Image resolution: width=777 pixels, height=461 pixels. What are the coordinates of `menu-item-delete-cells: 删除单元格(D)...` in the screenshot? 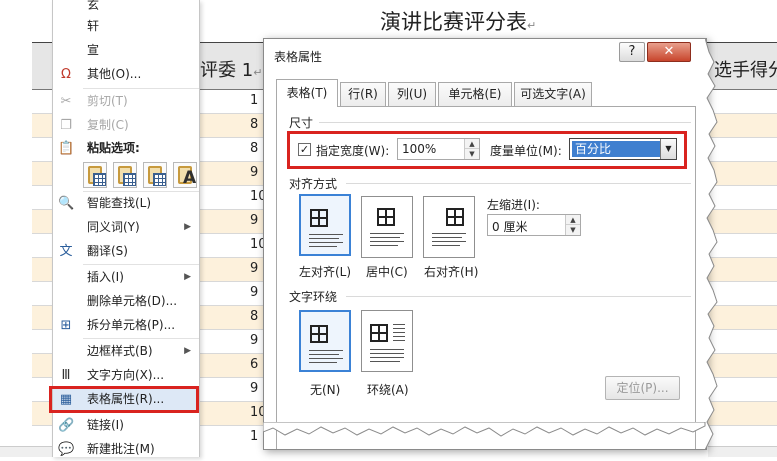 It's located at (126, 301).